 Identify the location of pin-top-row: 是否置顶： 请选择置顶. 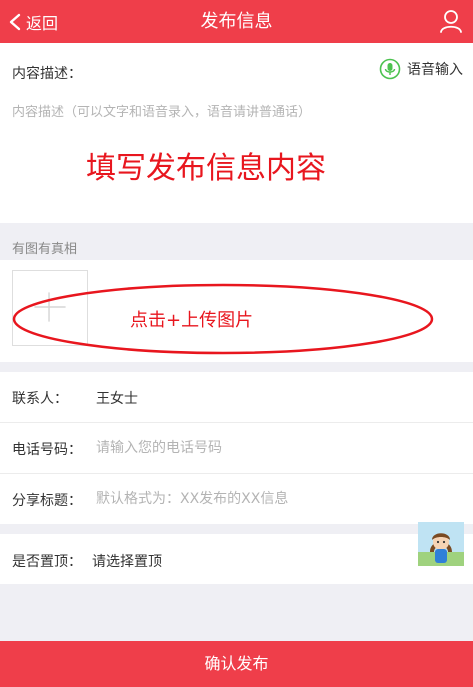
(236, 559).